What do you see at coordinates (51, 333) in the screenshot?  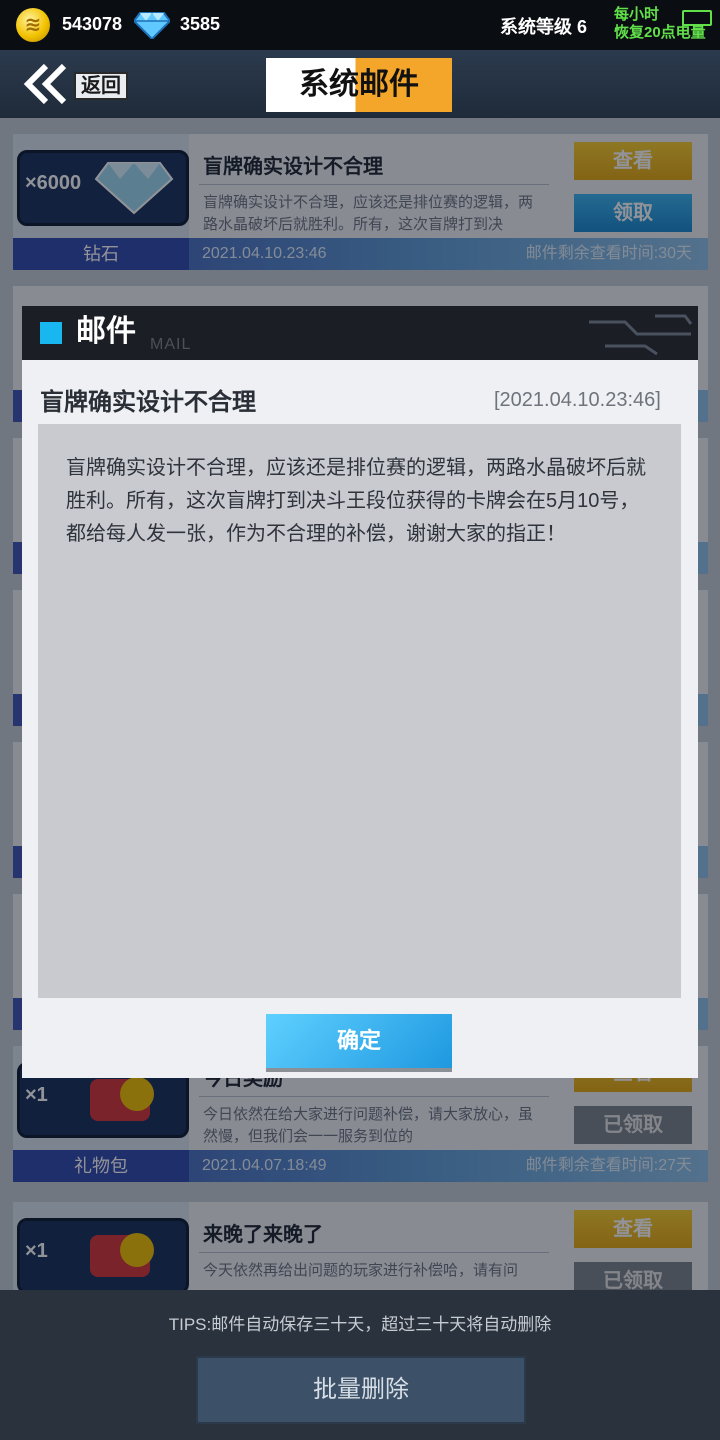 I see `header-square-icon` at bounding box center [51, 333].